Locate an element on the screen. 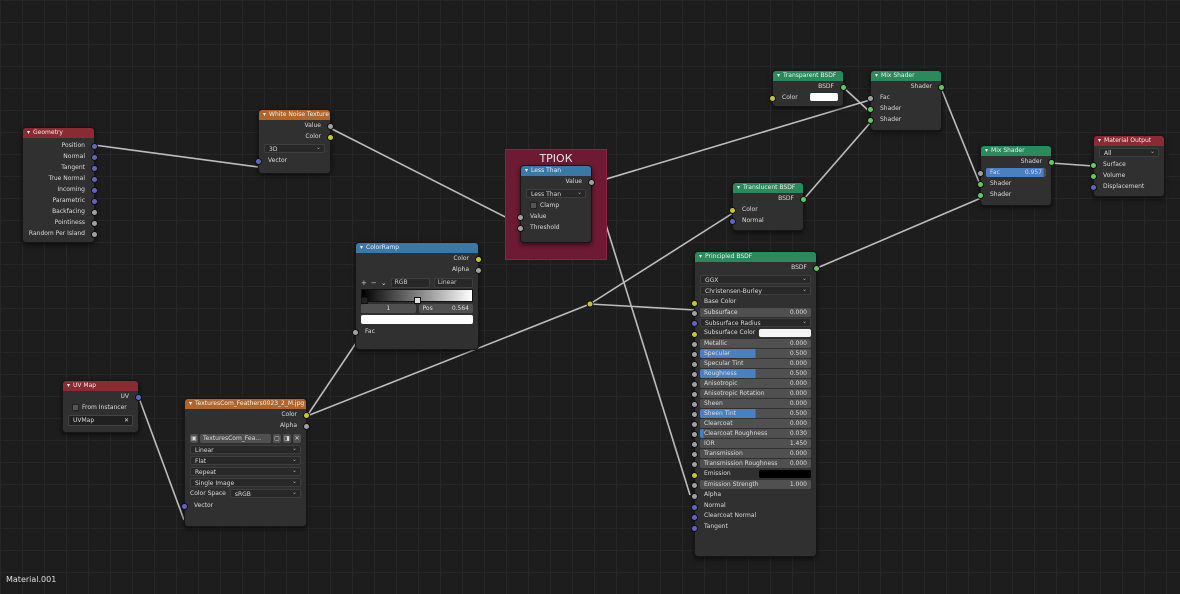  target-dropdown: All is located at coordinates (1129, 152).